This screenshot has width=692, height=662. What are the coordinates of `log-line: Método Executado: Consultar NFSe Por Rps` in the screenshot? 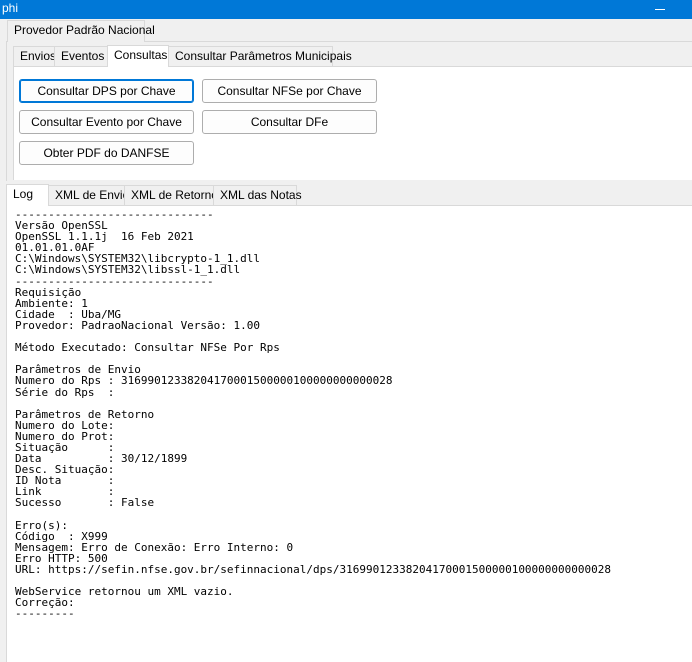 It's located at (147, 348).